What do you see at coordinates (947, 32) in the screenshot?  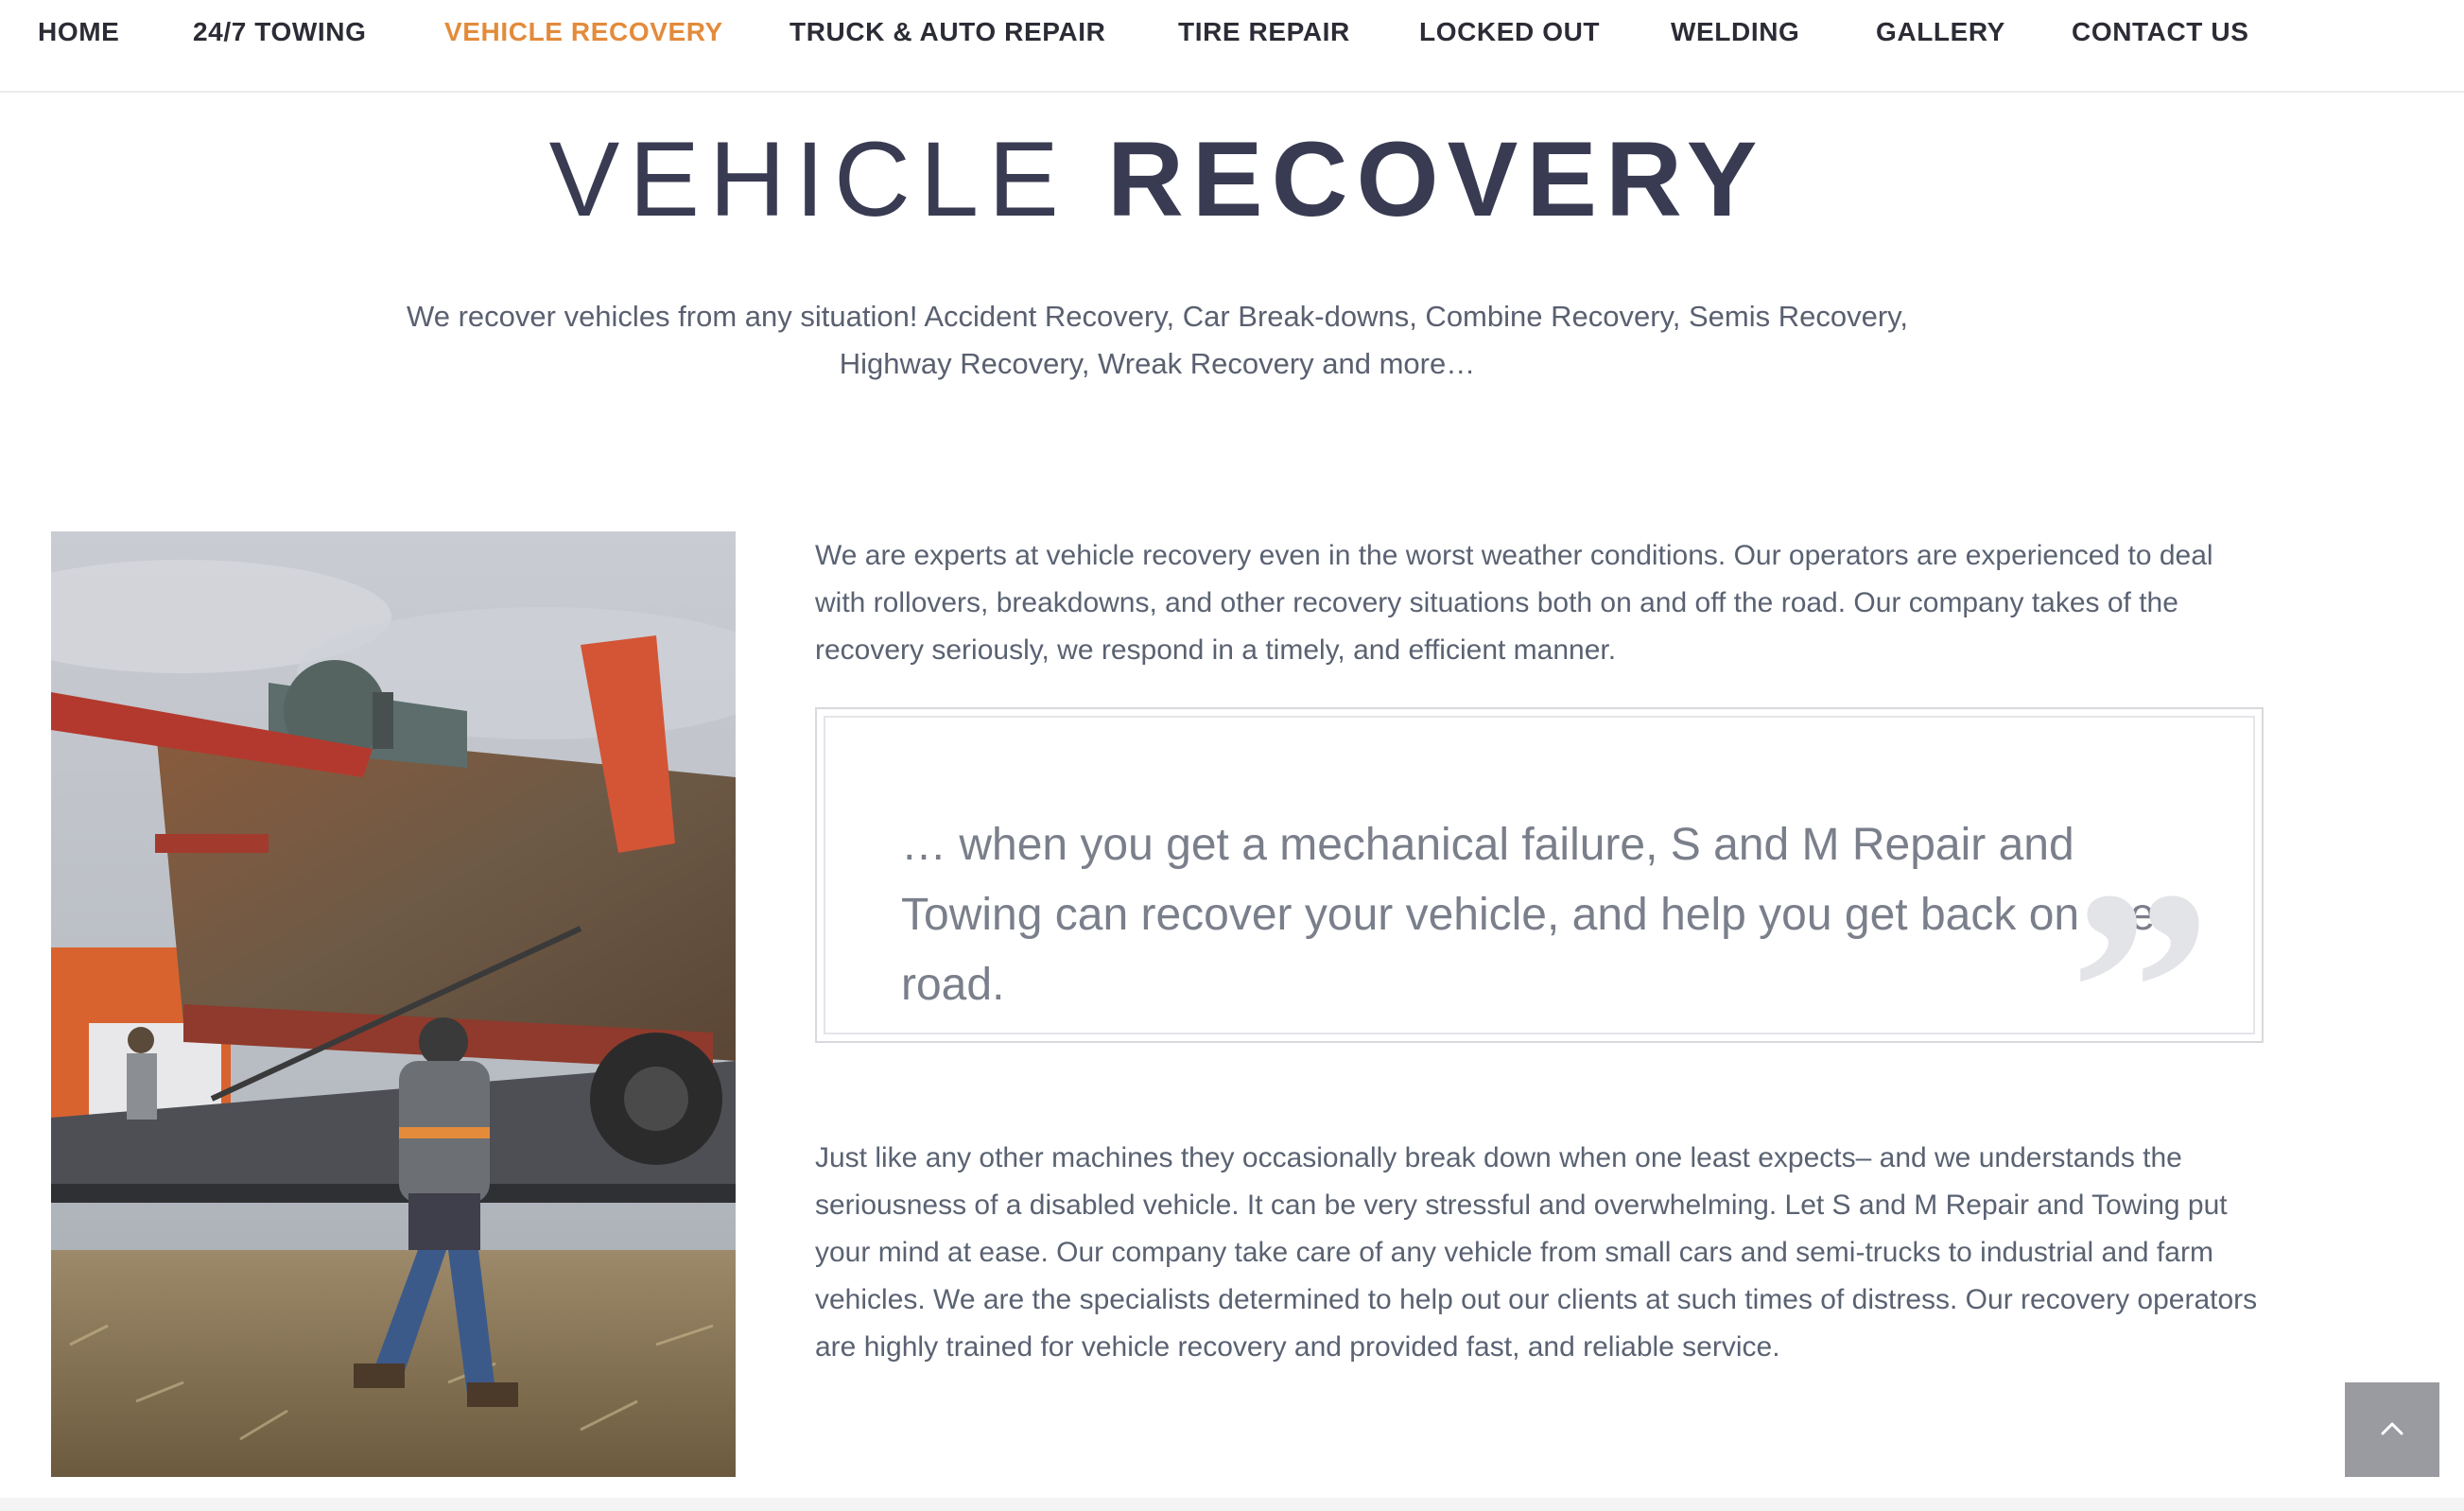 I see `nav-item-truck-auto-repair: TRUCK & AUTO REPAIR` at bounding box center [947, 32].